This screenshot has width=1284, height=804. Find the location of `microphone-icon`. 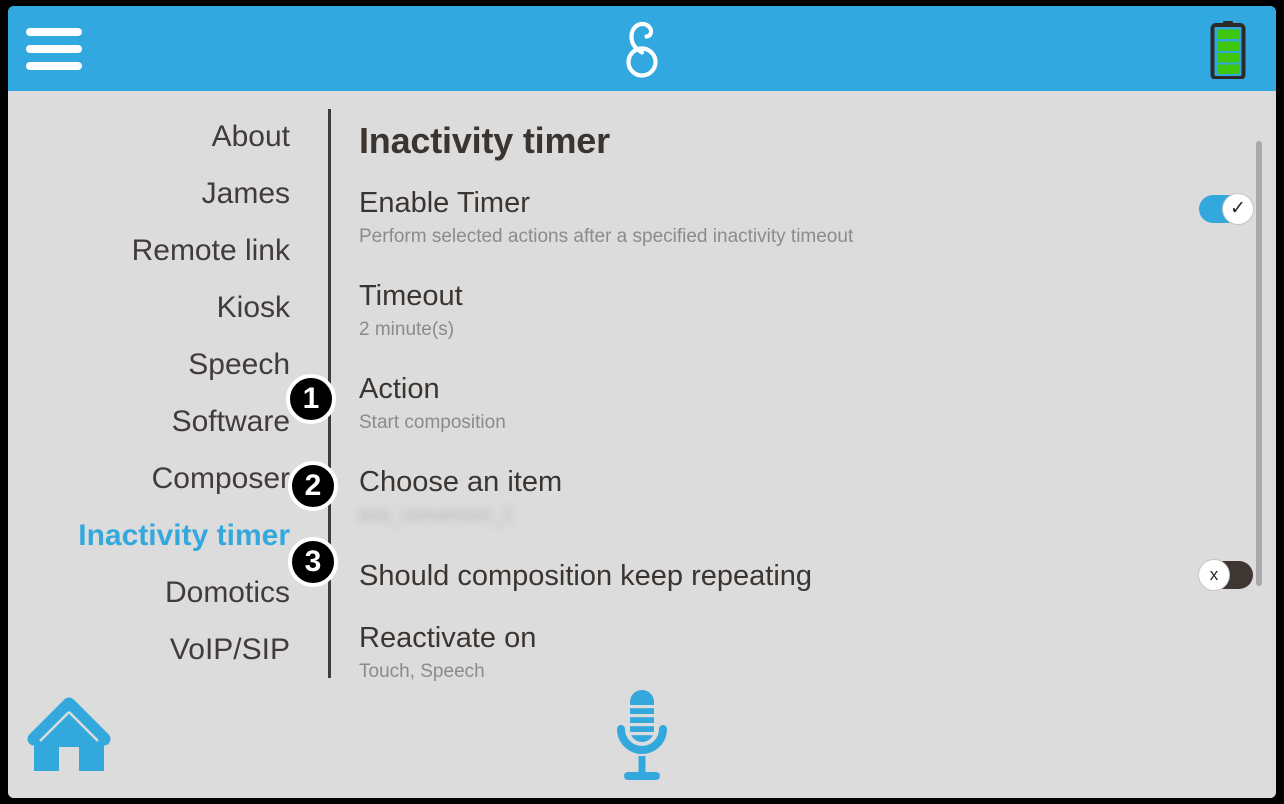

microphone-icon is located at coordinates (642, 736).